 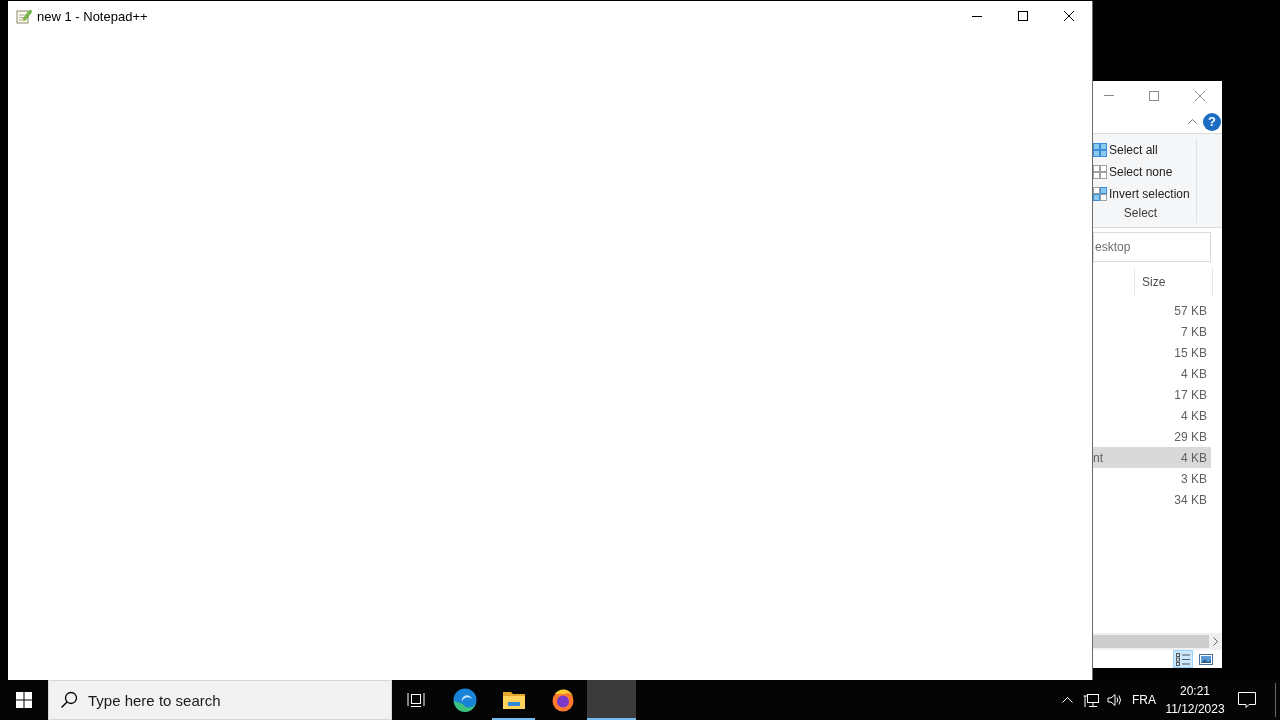 I want to click on list-icon, so click(x=1183, y=659).